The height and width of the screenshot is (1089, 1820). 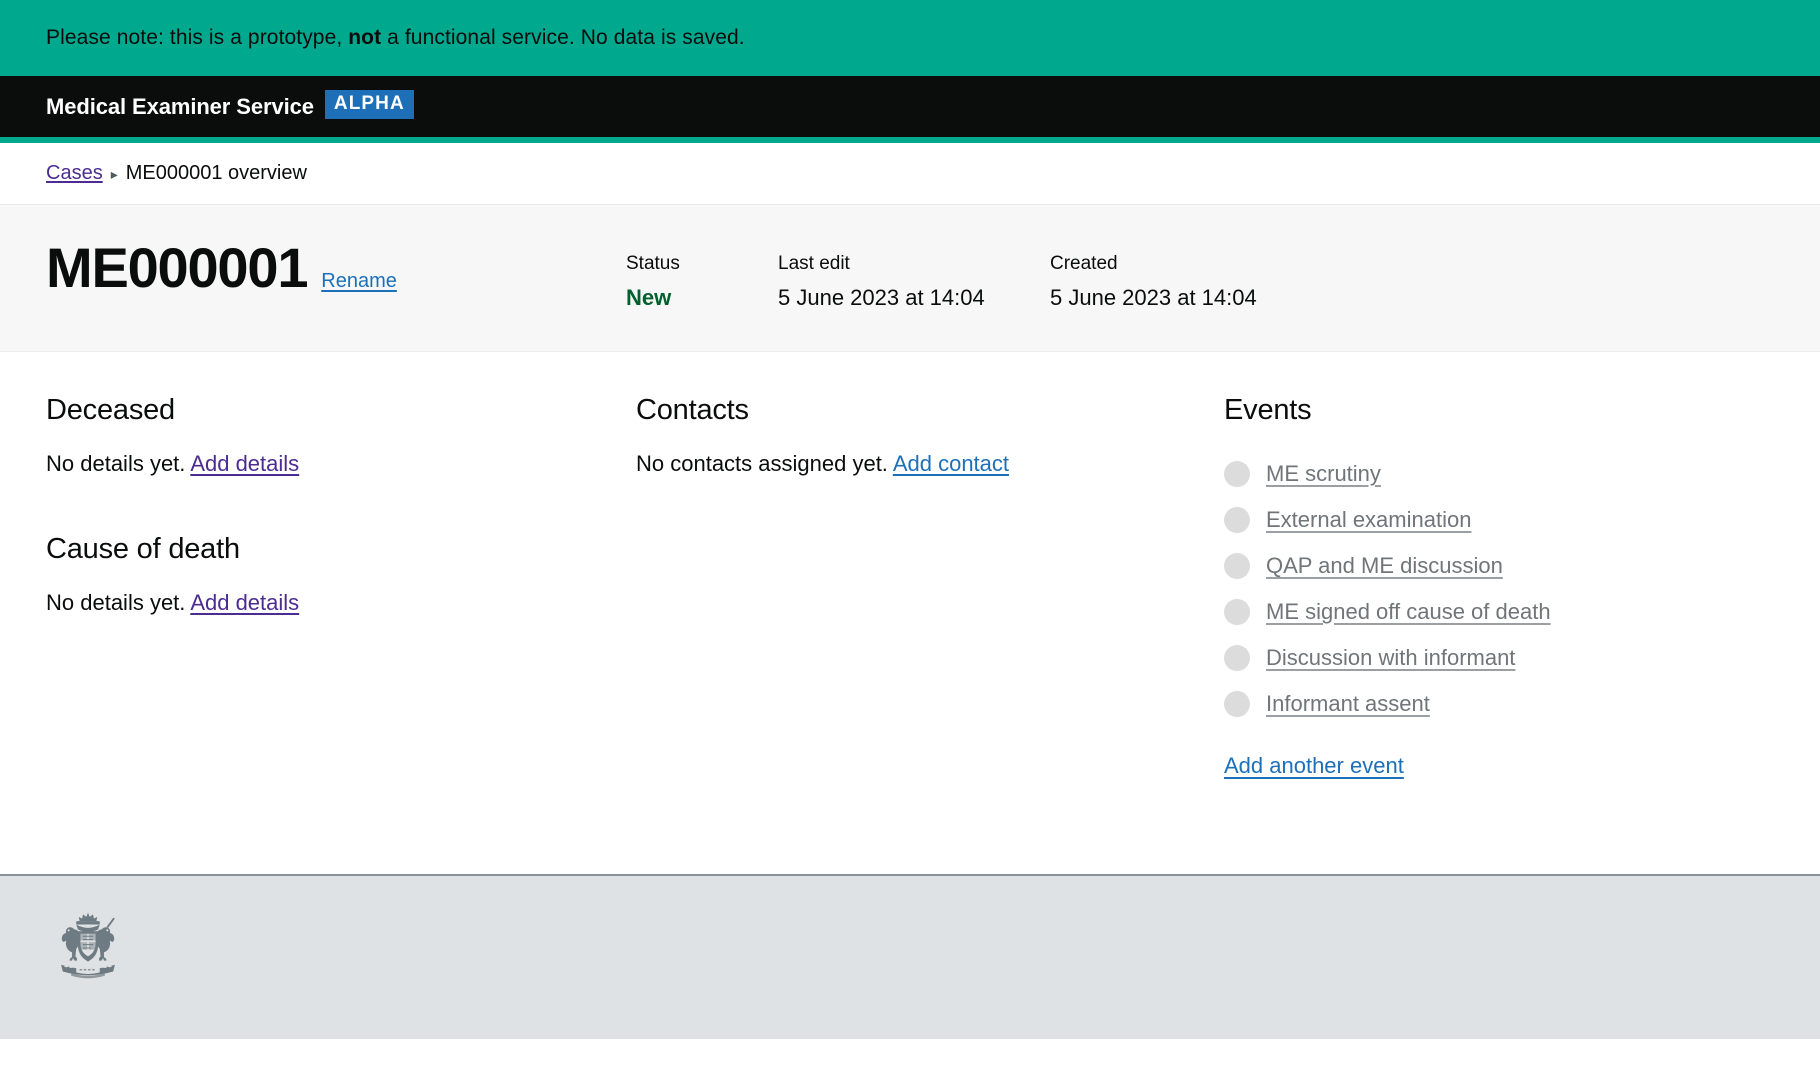 What do you see at coordinates (1084, 263) in the screenshot?
I see `meta-created-label: Created` at bounding box center [1084, 263].